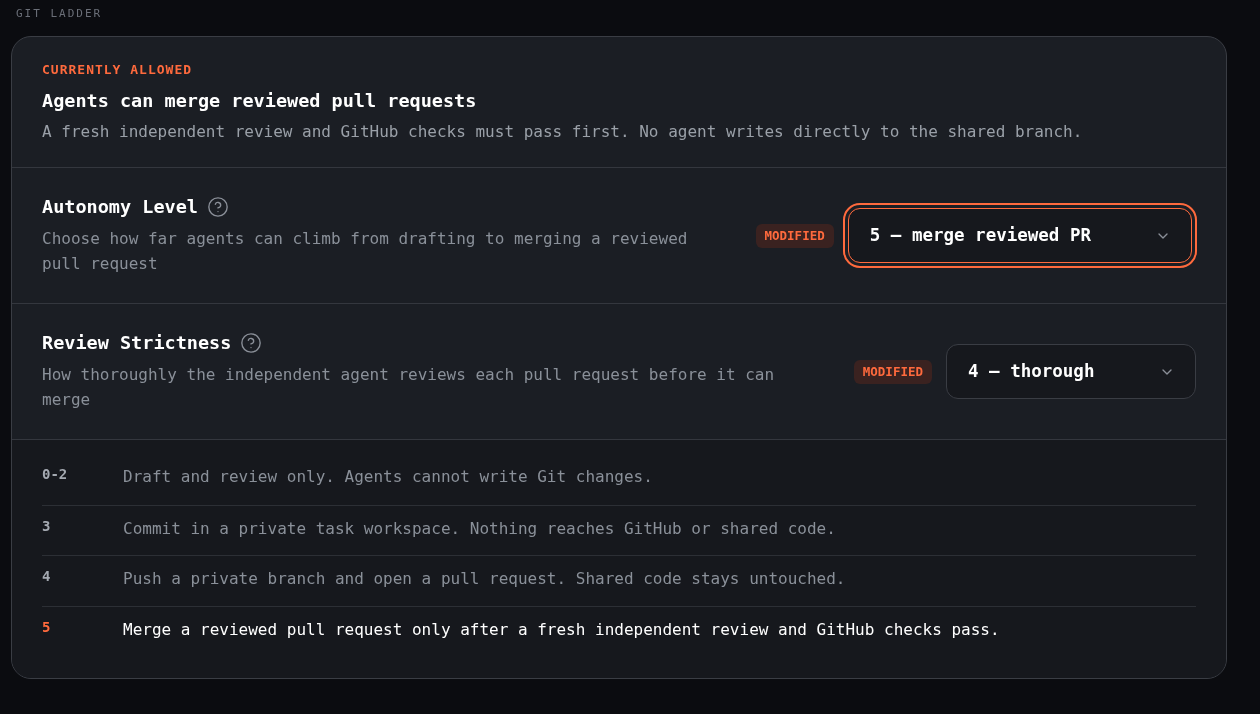 The height and width of the screenshot is (714, 1260). I want to click on setting-description: Choose how far agents can climb from drafting to merging a reviewed pull request, so click(365, 251).